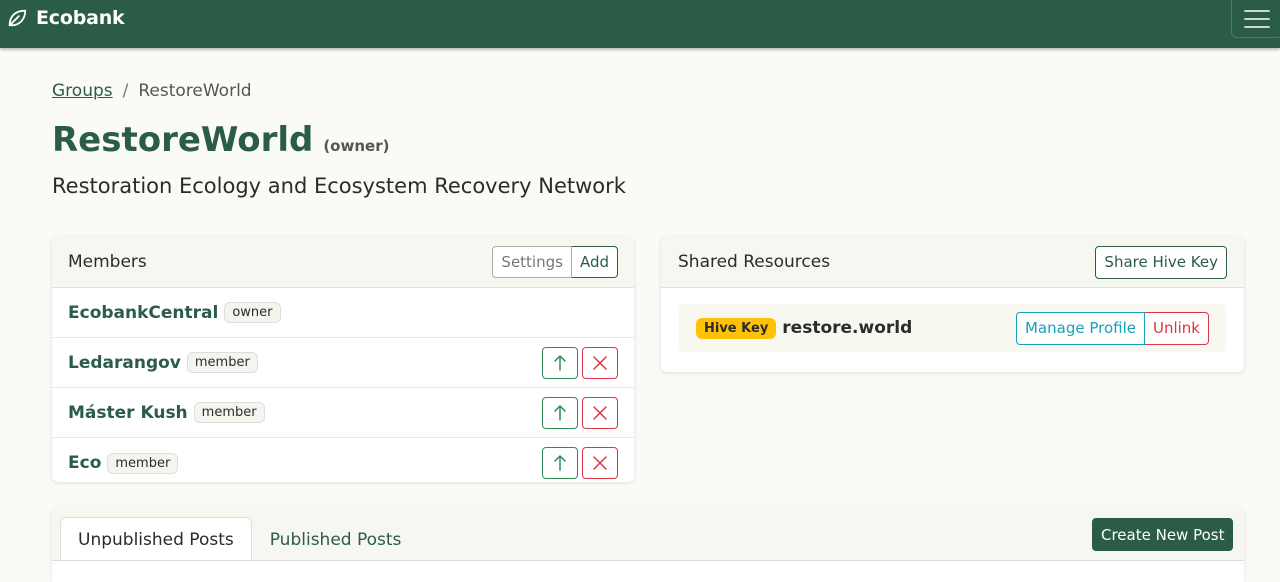 Image resolution: width=1280 pixels, height=582 pixels. I want to click on resources-card-header: Shared Resources Share Hive Key, so click(952, 262).